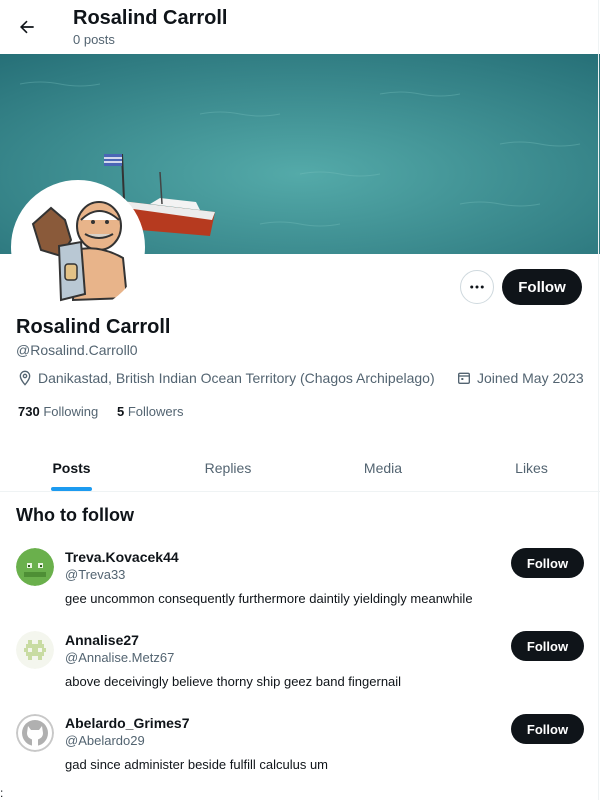 This screenshot has width=600, height=800. Describe the element at coordinates (102, 640) in the screenshot. I see `suggestion-name: Annalise27` at that location.